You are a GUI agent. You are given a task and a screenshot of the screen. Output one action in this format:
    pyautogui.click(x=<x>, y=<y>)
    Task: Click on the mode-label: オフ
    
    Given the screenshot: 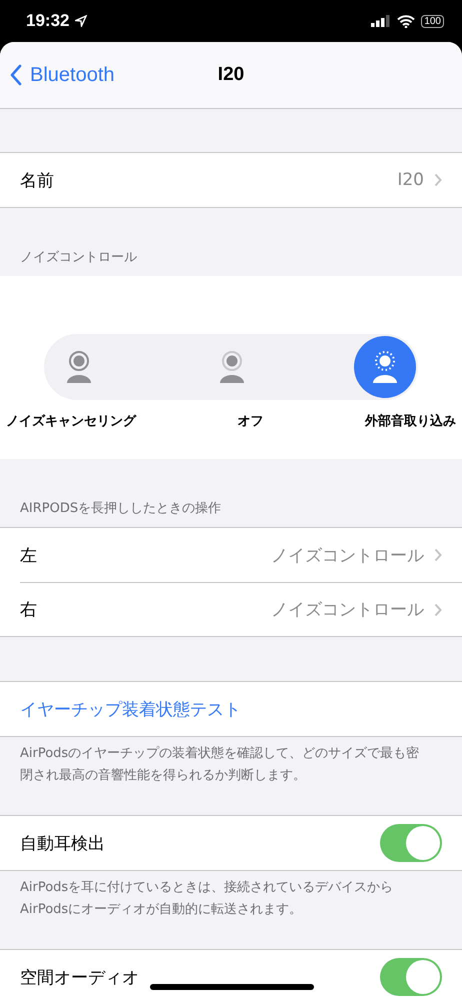 What is the action you would take?
    pyautogui.click(x=251, y=421)
    